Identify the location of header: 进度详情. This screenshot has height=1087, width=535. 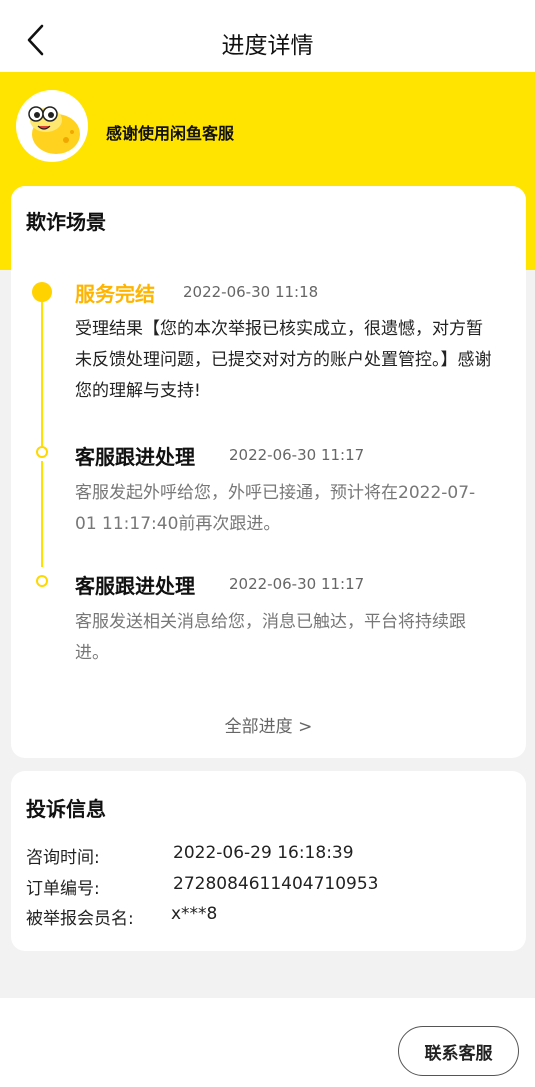
(267, 36).